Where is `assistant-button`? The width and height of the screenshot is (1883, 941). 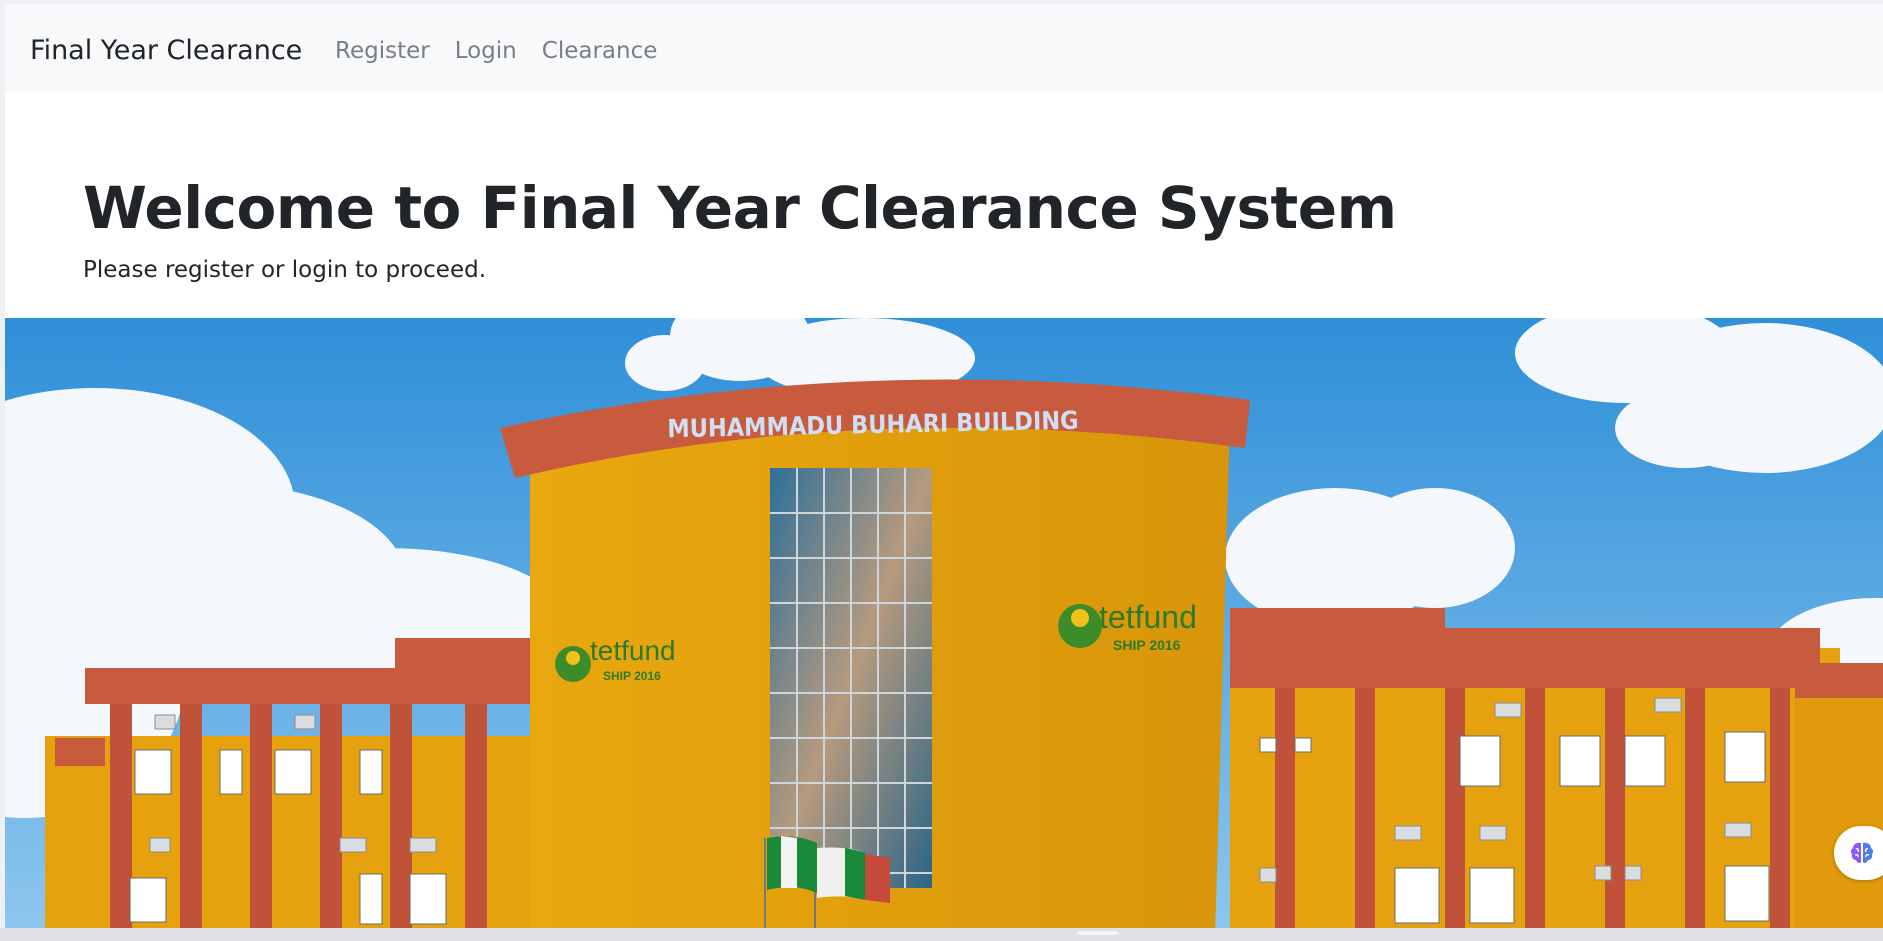
assistant-button is located at coordinates (1858, 853).